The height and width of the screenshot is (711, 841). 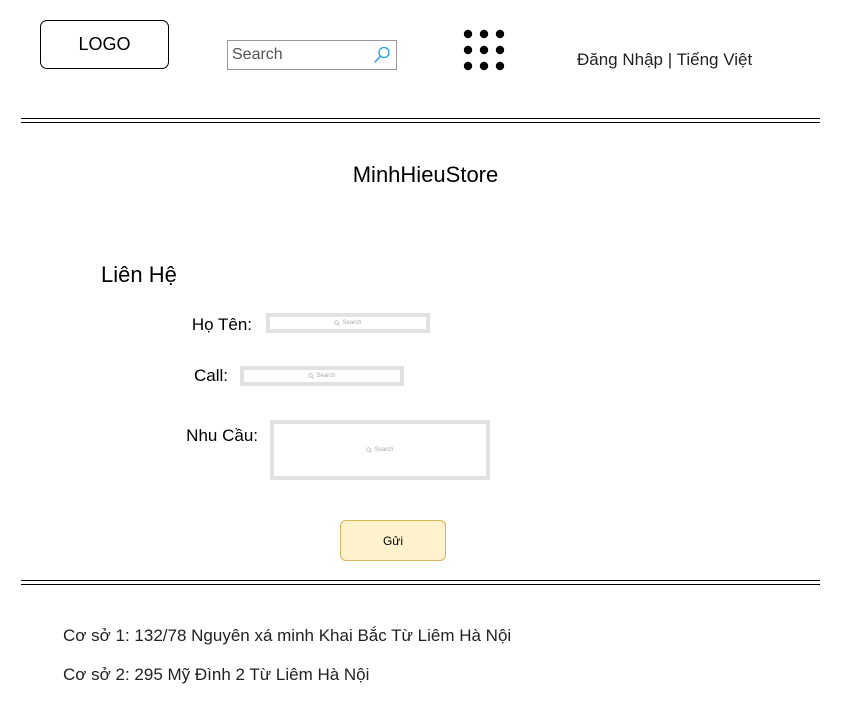 I want to click on name-field: Search, so click(x=348, y=323).